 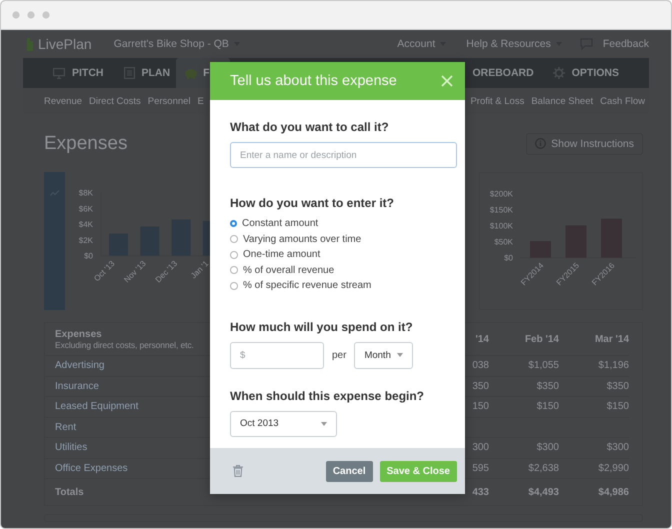 I want to click on nav-tab: OPTIONS, so click(x=585, y=73).